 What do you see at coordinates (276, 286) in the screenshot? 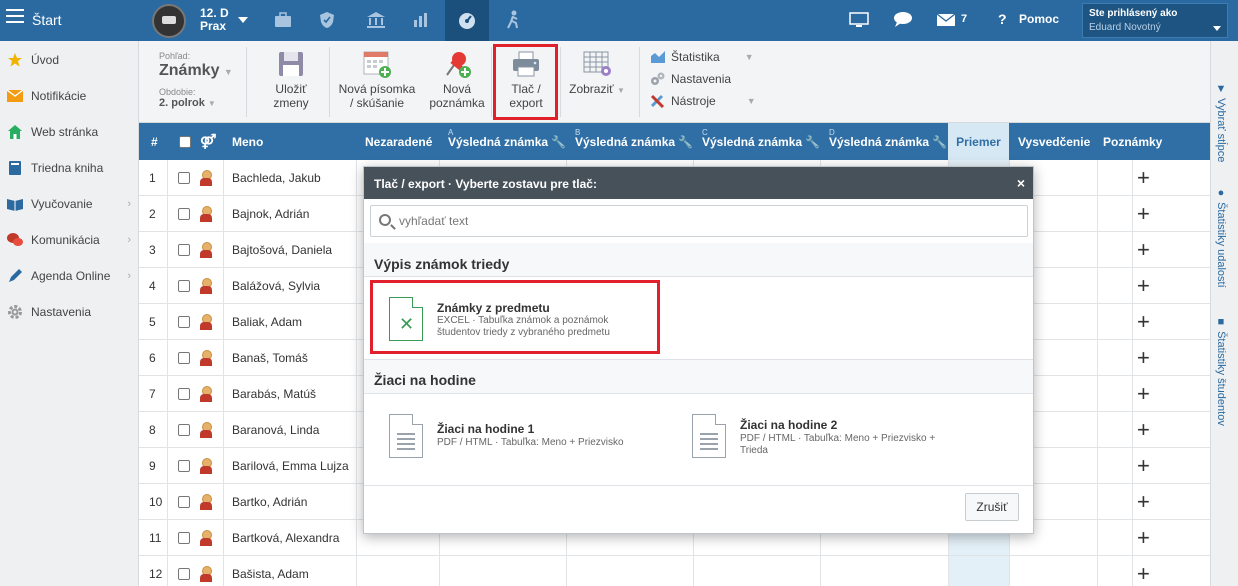
I see `student-name: Balážová, Sylvia` at bounding box center [276, 286].